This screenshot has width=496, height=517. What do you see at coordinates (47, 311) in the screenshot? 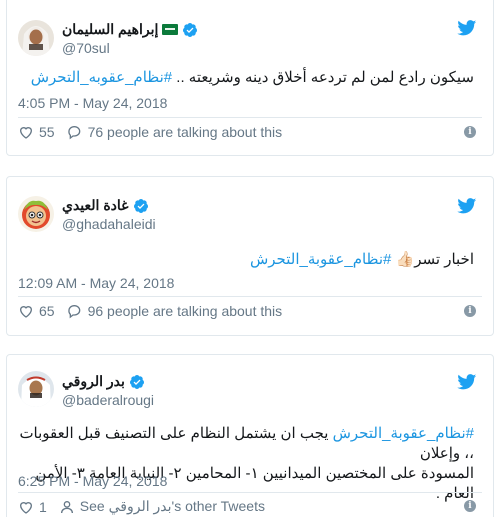
I see `like-count: 65` at bounding box center [47, 311].